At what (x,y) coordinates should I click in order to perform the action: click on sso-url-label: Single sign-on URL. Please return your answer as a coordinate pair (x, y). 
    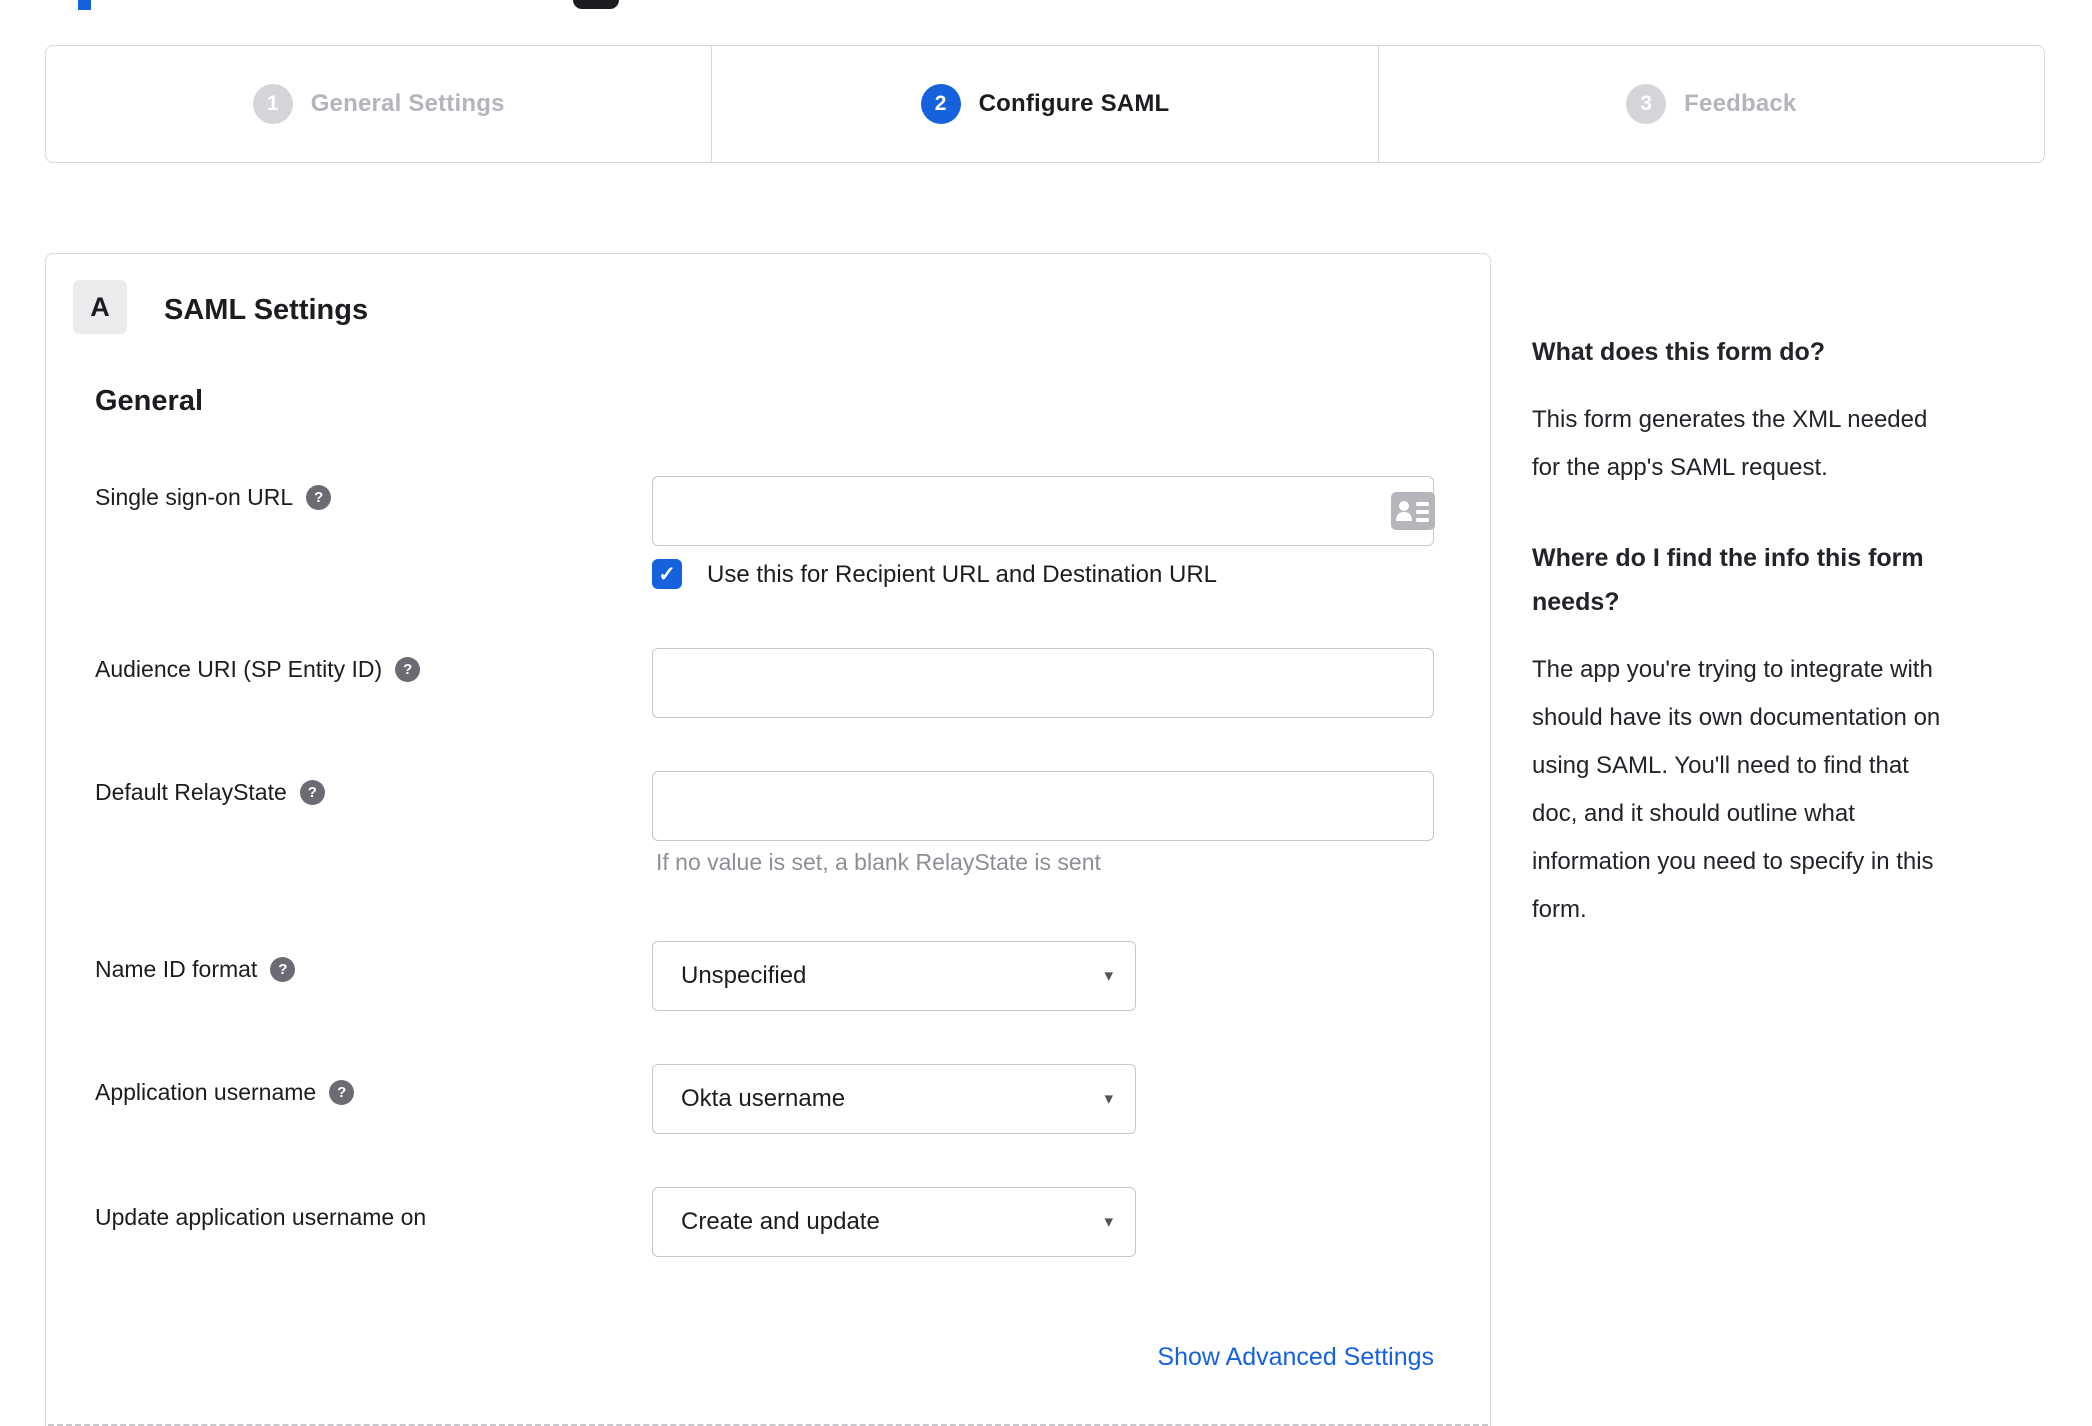
    Looking at the image, I should click on (213, 497).